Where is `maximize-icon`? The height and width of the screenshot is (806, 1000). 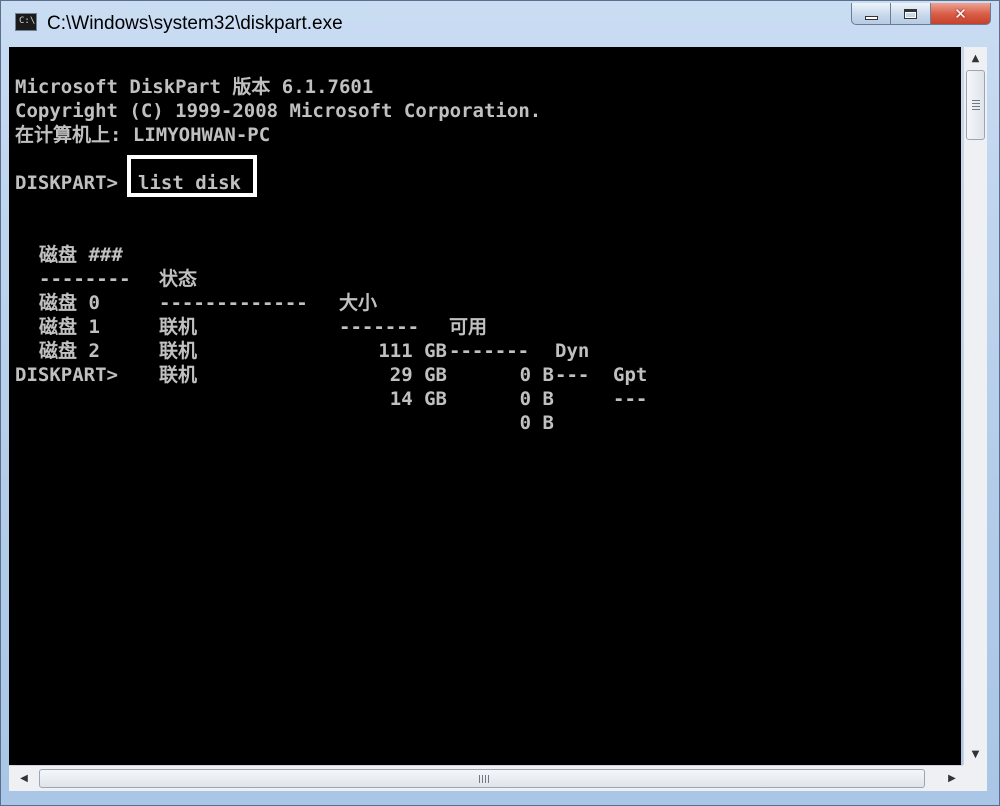
maximize-icon is located at coordinates (910, 13).